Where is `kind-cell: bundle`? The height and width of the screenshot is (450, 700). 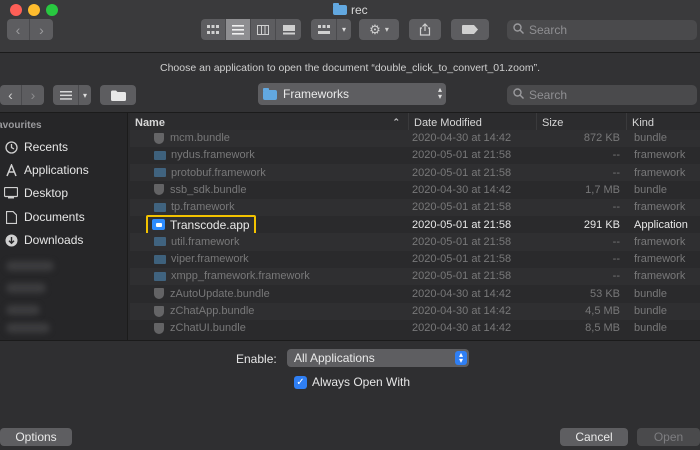
kind-cell: bundle is located at coordinates (651, 189).